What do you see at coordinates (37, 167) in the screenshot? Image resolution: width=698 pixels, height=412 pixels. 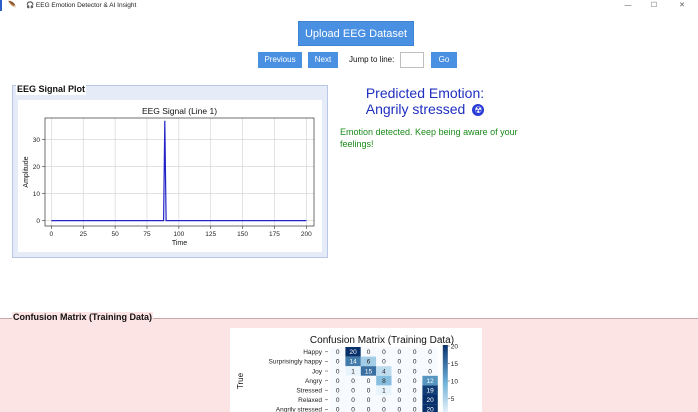 I see `y-tick-label: 20` at bounding box center [37, 167].